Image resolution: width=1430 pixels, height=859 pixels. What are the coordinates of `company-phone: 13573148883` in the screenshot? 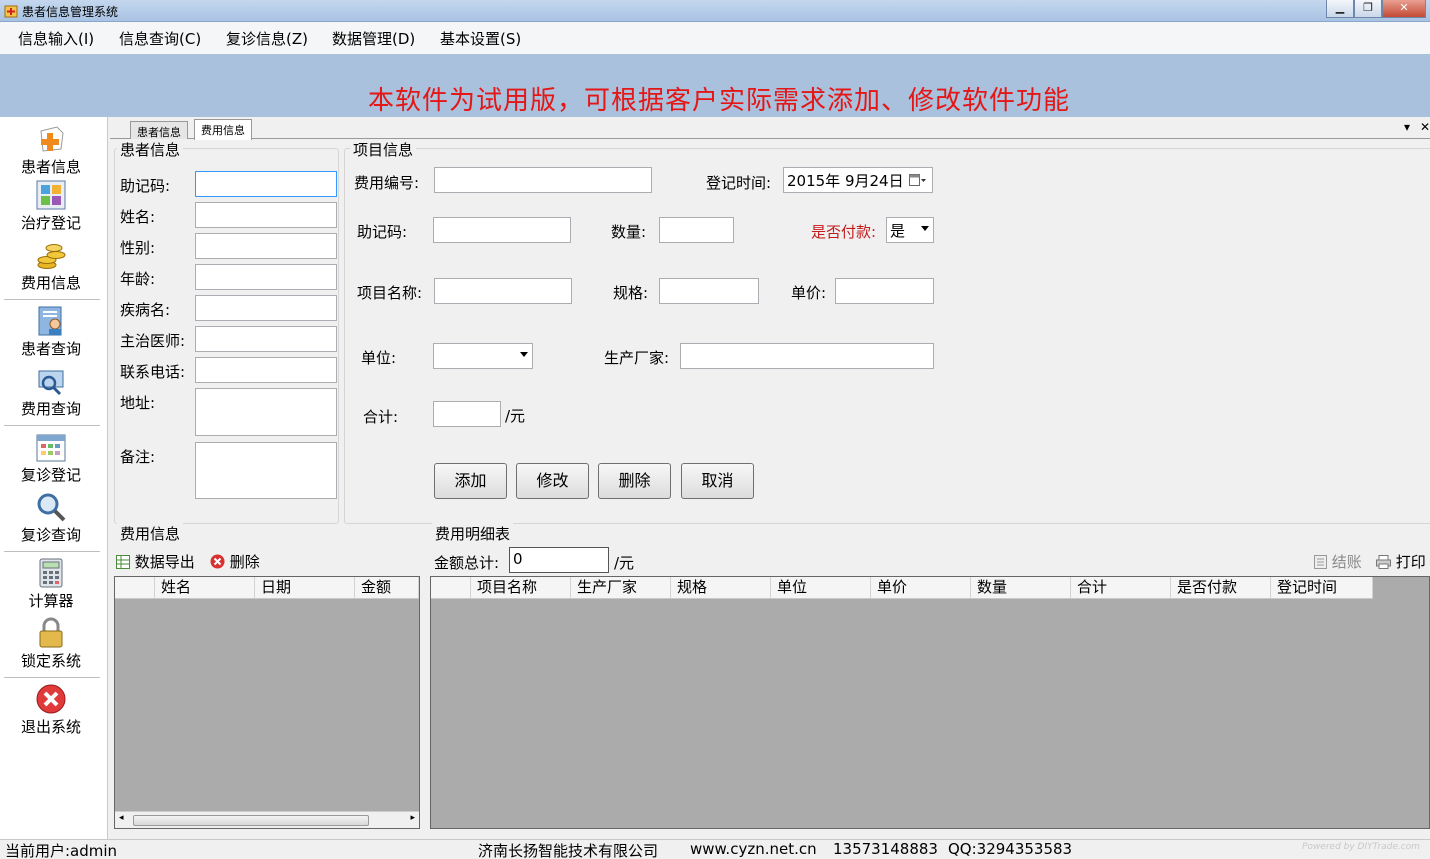 It's located at (885, 849).